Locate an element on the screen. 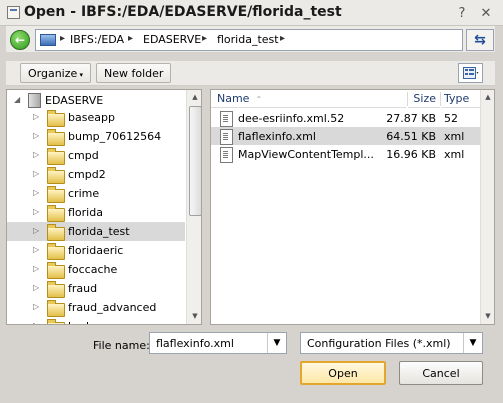 This screenshot has width=503, height=403. refresh-icon: ⇆ is located at coordinates (480, 40).